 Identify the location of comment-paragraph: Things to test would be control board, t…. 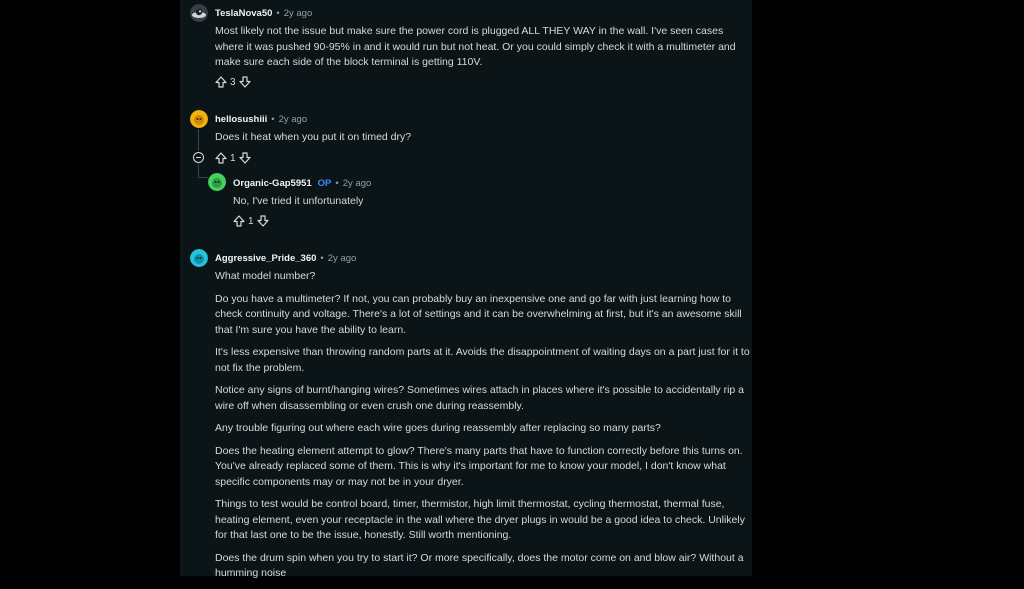
(480, 519).